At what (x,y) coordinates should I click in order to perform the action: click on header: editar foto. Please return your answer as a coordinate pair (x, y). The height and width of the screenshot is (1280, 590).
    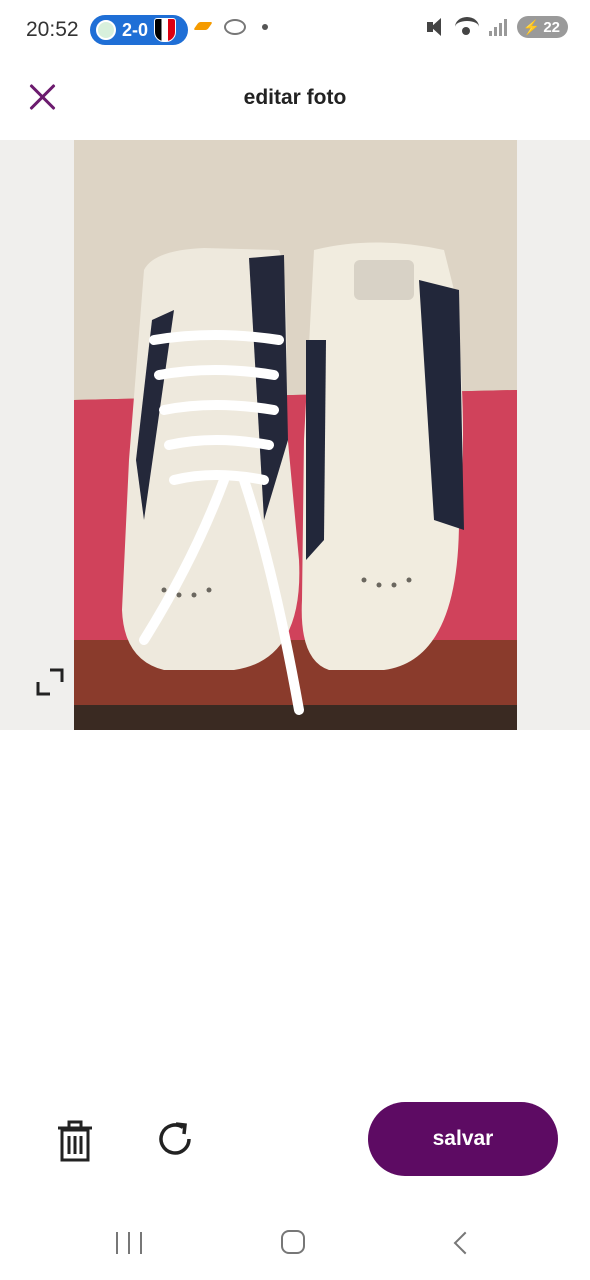
    Looking at the image, I should click on (295, 101).